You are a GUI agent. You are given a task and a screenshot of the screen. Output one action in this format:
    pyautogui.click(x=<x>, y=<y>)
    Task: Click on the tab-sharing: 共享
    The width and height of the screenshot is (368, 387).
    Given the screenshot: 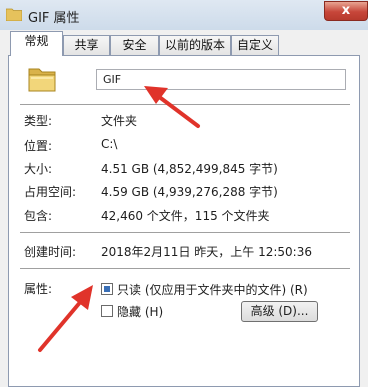 What is the action you would take?
    pyautogui.click(x=86, y=45)
    